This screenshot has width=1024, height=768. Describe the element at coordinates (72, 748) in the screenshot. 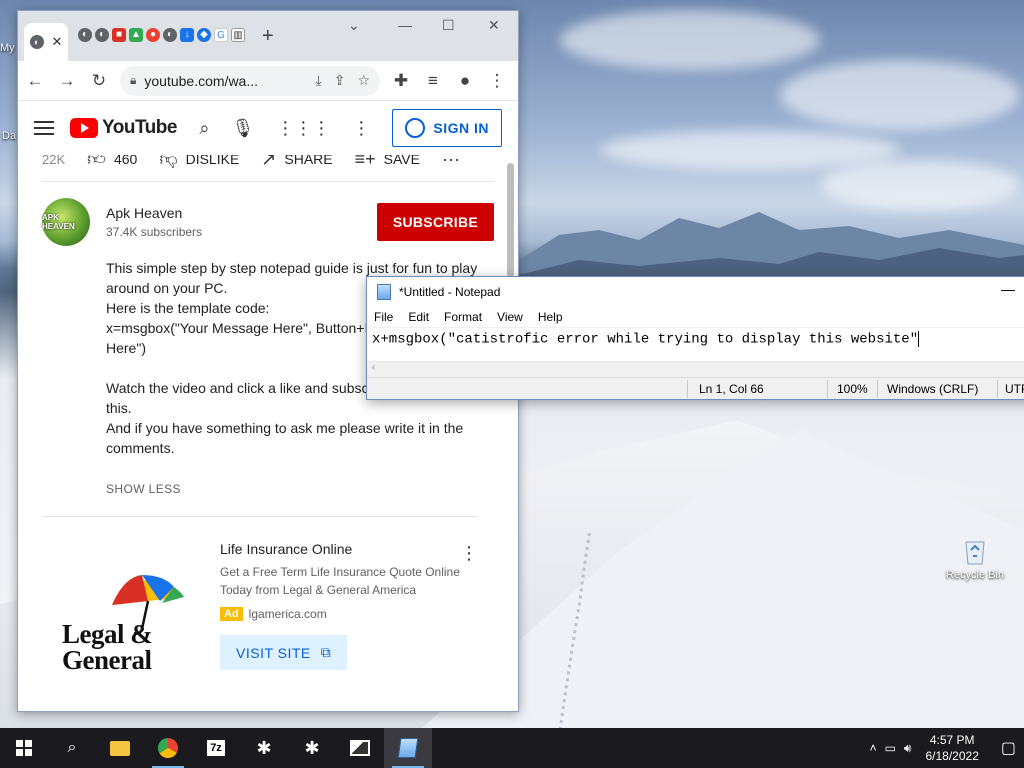

I see `search-button: ⌕` at that location.